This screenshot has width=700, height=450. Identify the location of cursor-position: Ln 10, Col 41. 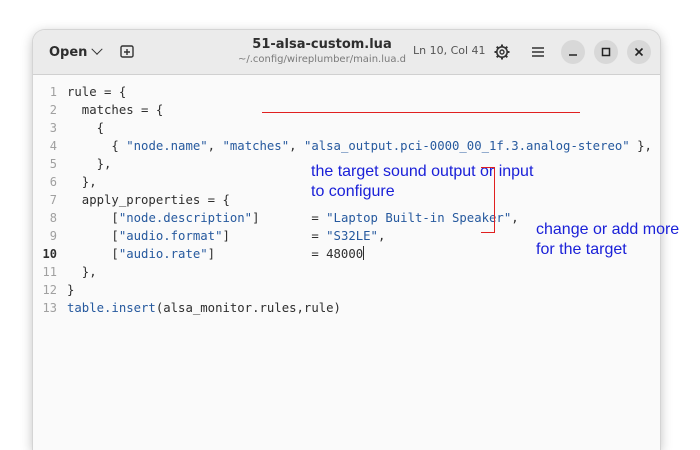
(449, 50).